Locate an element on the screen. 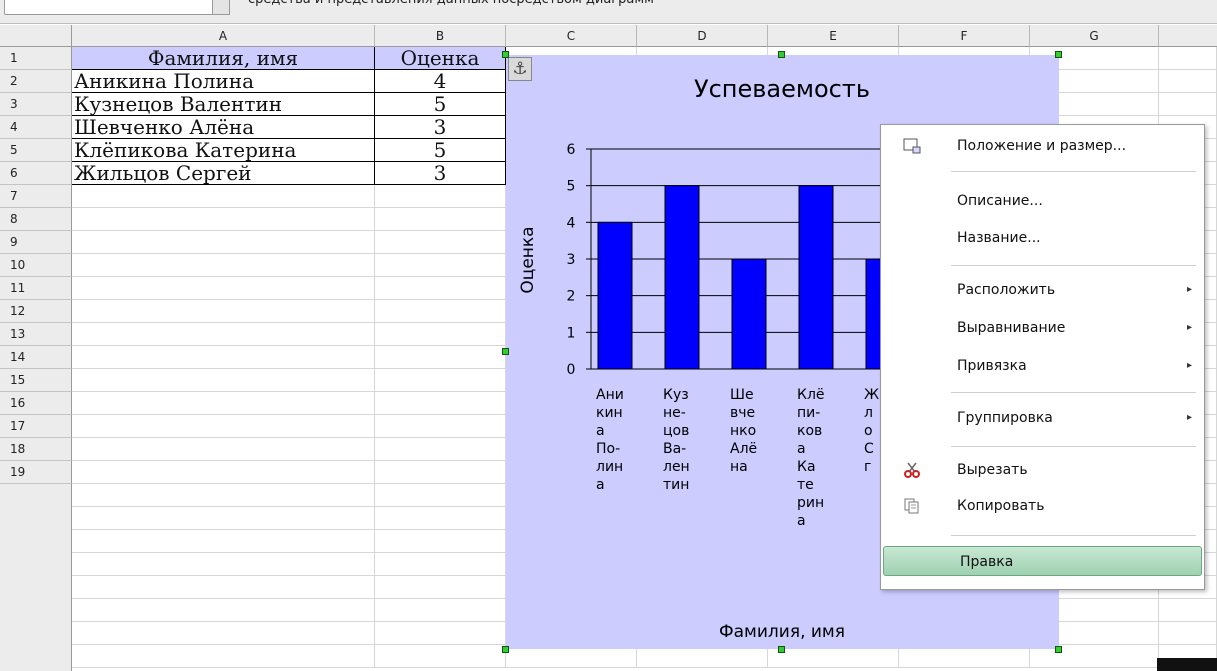  column-header-f: F is located at coordinates (964, 36).